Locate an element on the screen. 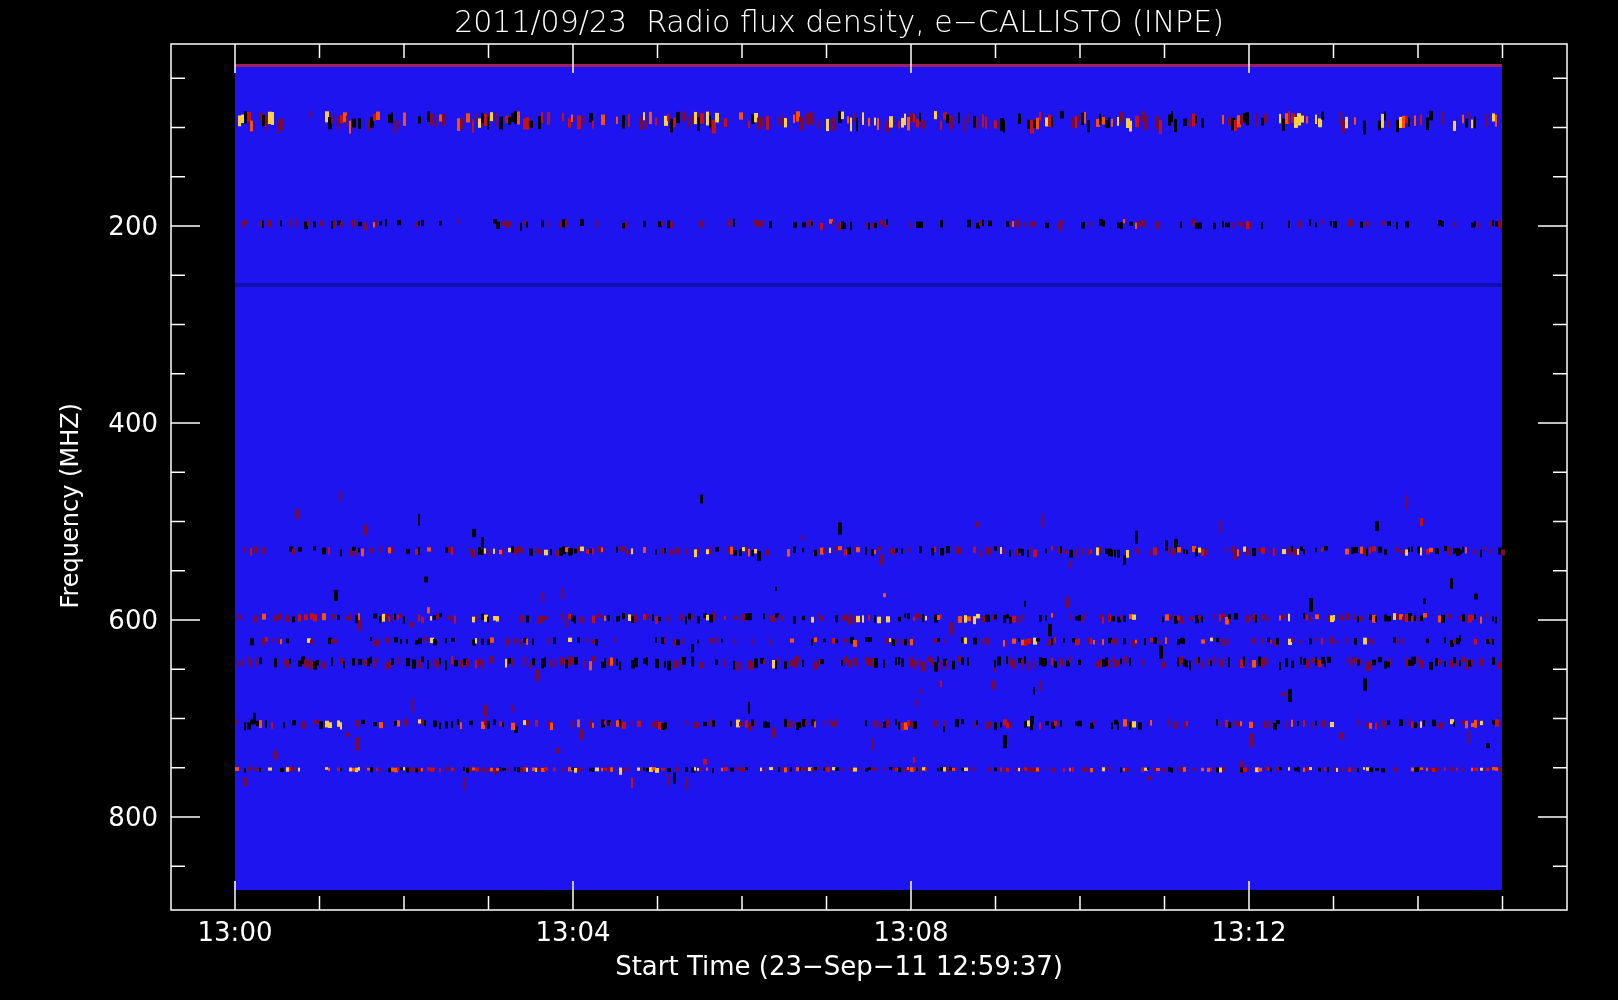  axis-label: Frequency (MHZ) is located at coordinates (70, 506).